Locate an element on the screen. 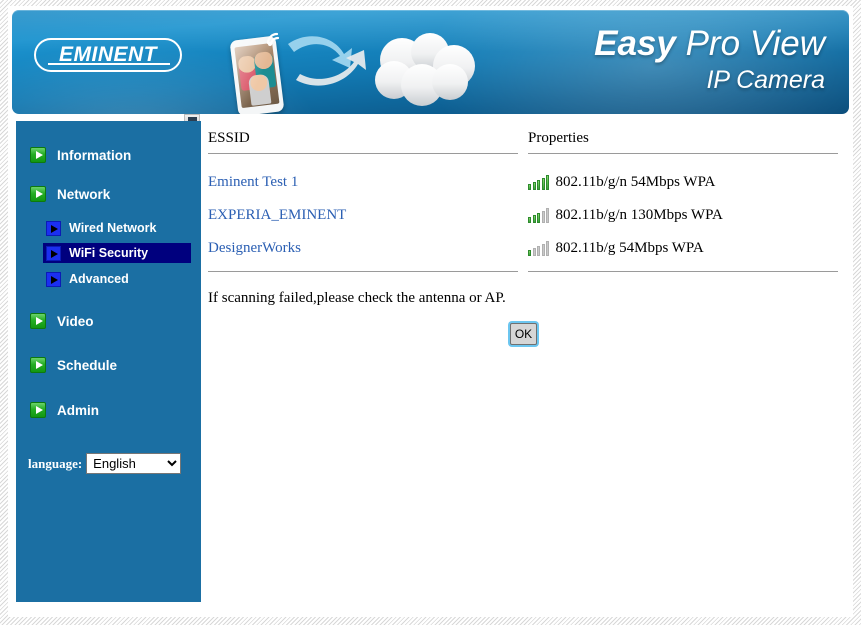 This screenshot has width=861, height=625. sidebar-item-advanced: Advanced is located at coordinates (117, 279).